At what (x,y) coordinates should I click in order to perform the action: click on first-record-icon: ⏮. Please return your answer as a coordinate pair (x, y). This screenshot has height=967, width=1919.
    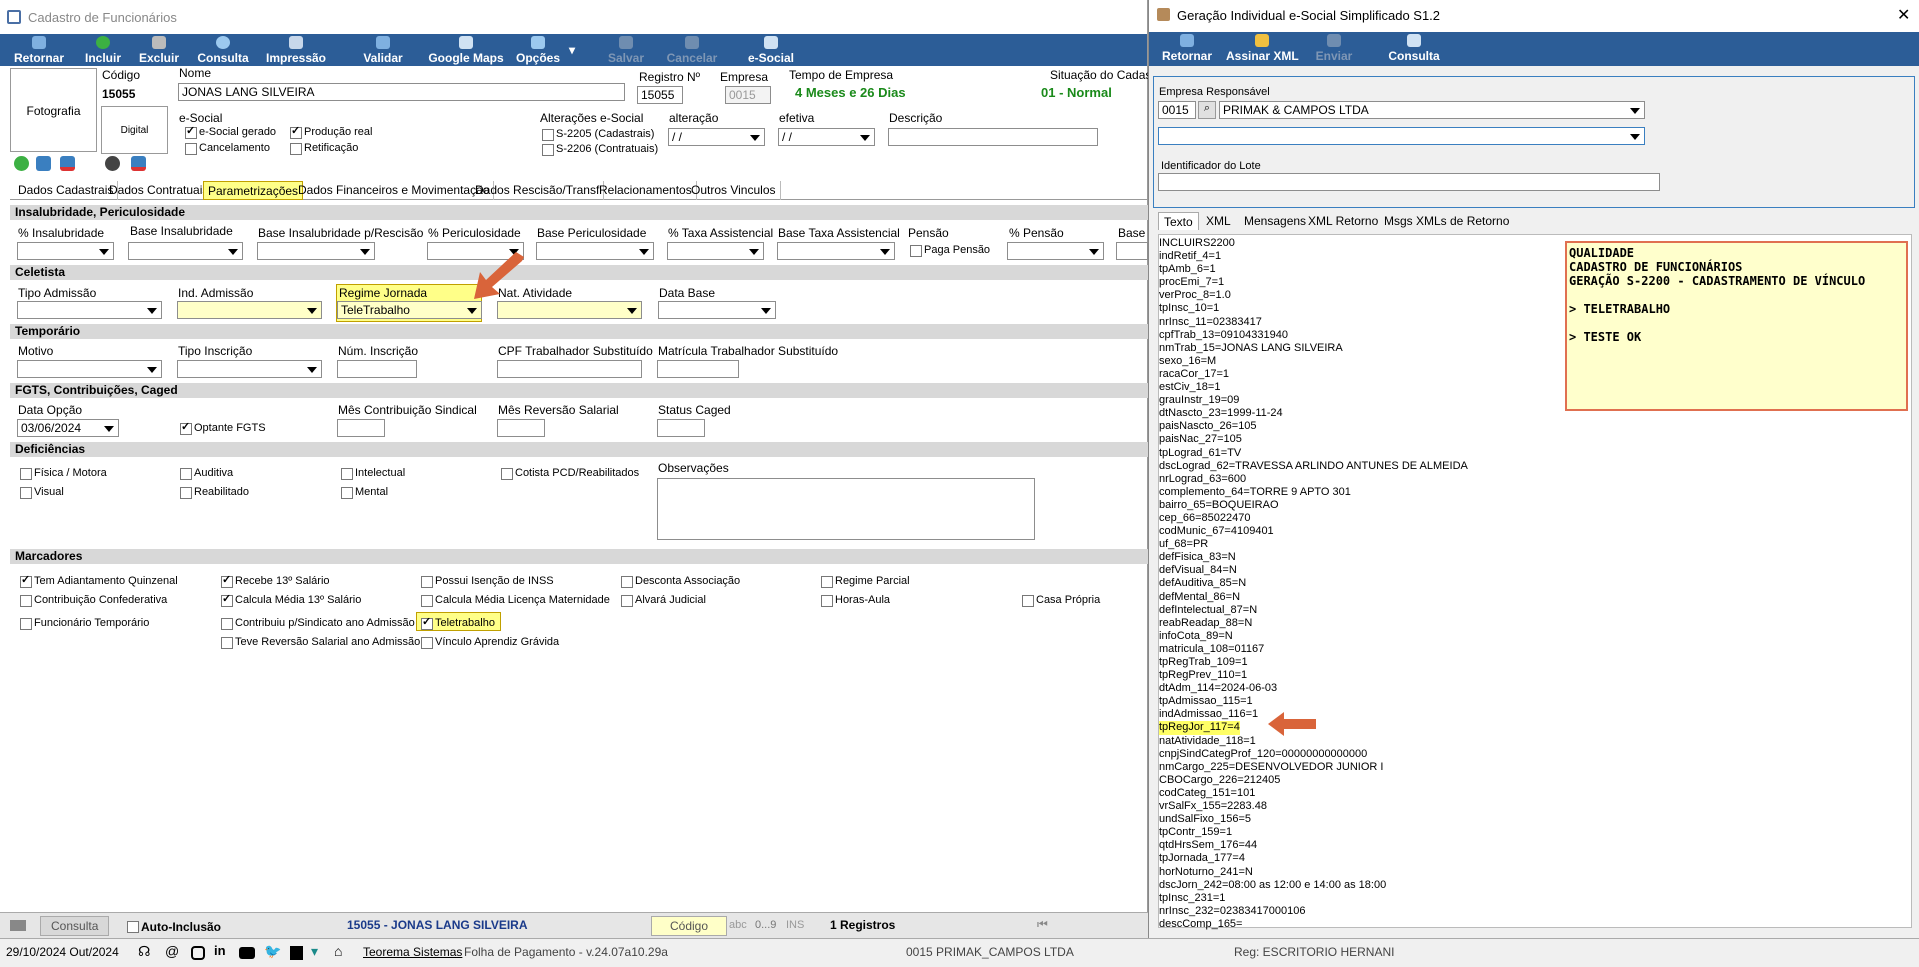
    Looking at the image, I should click on (1042, 924).